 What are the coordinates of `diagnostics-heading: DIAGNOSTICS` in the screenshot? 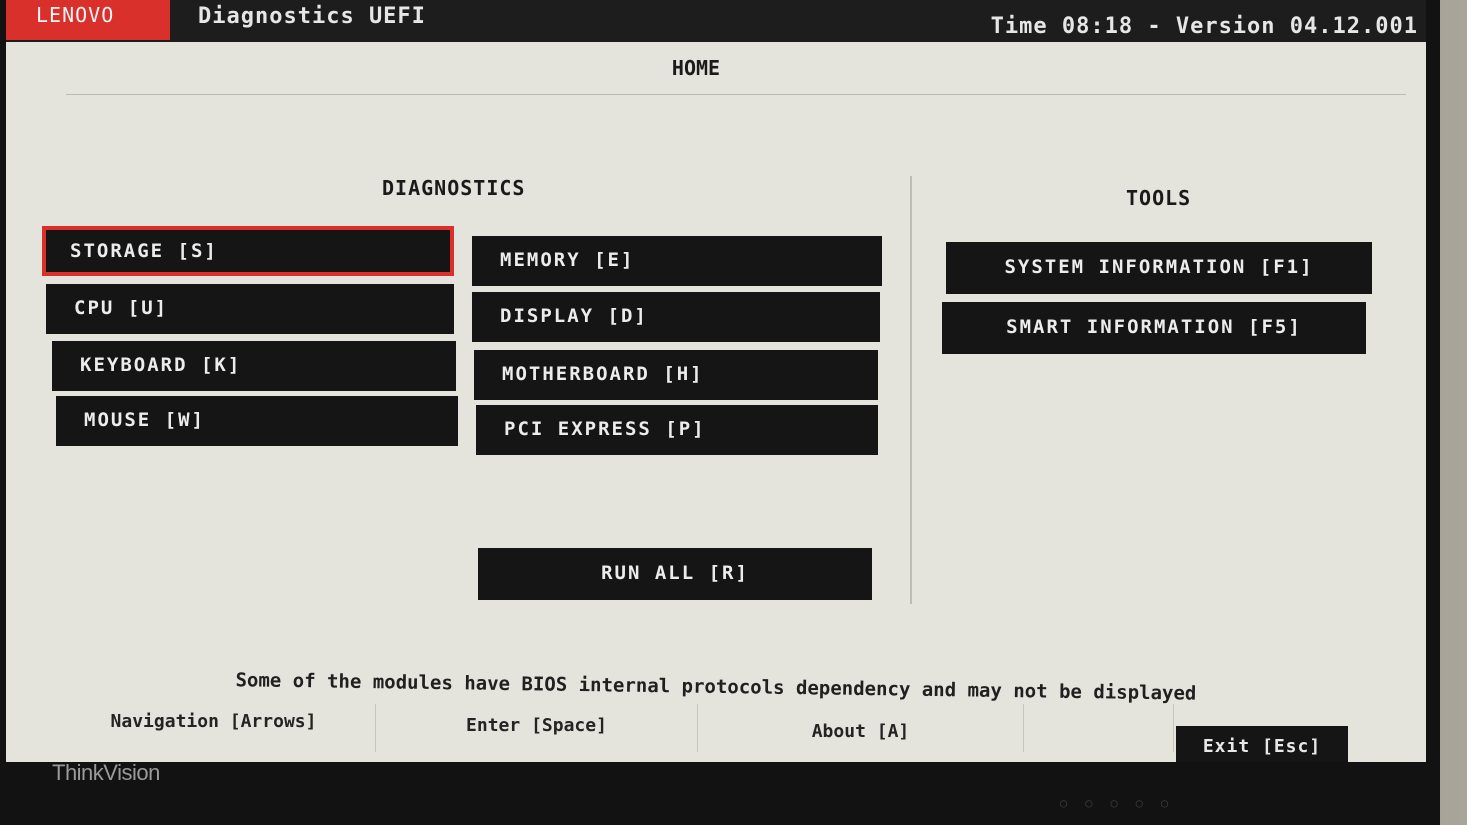 It's located at (454, 188).